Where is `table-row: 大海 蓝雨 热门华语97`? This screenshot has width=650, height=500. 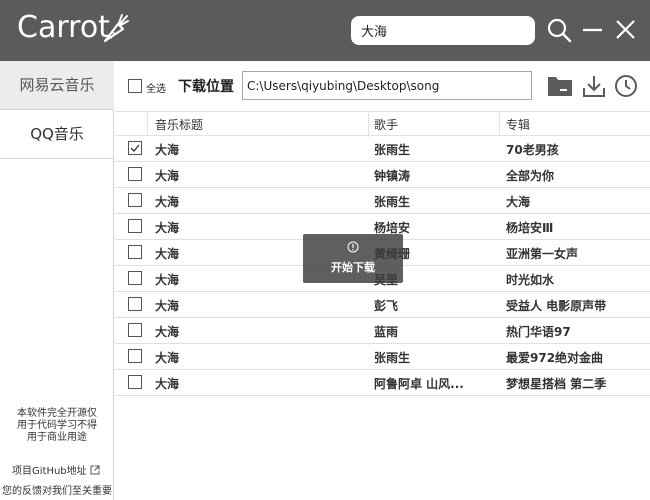 table-row: 大海 蓝雨 热门华语97 is located at coordinates (382, 331).